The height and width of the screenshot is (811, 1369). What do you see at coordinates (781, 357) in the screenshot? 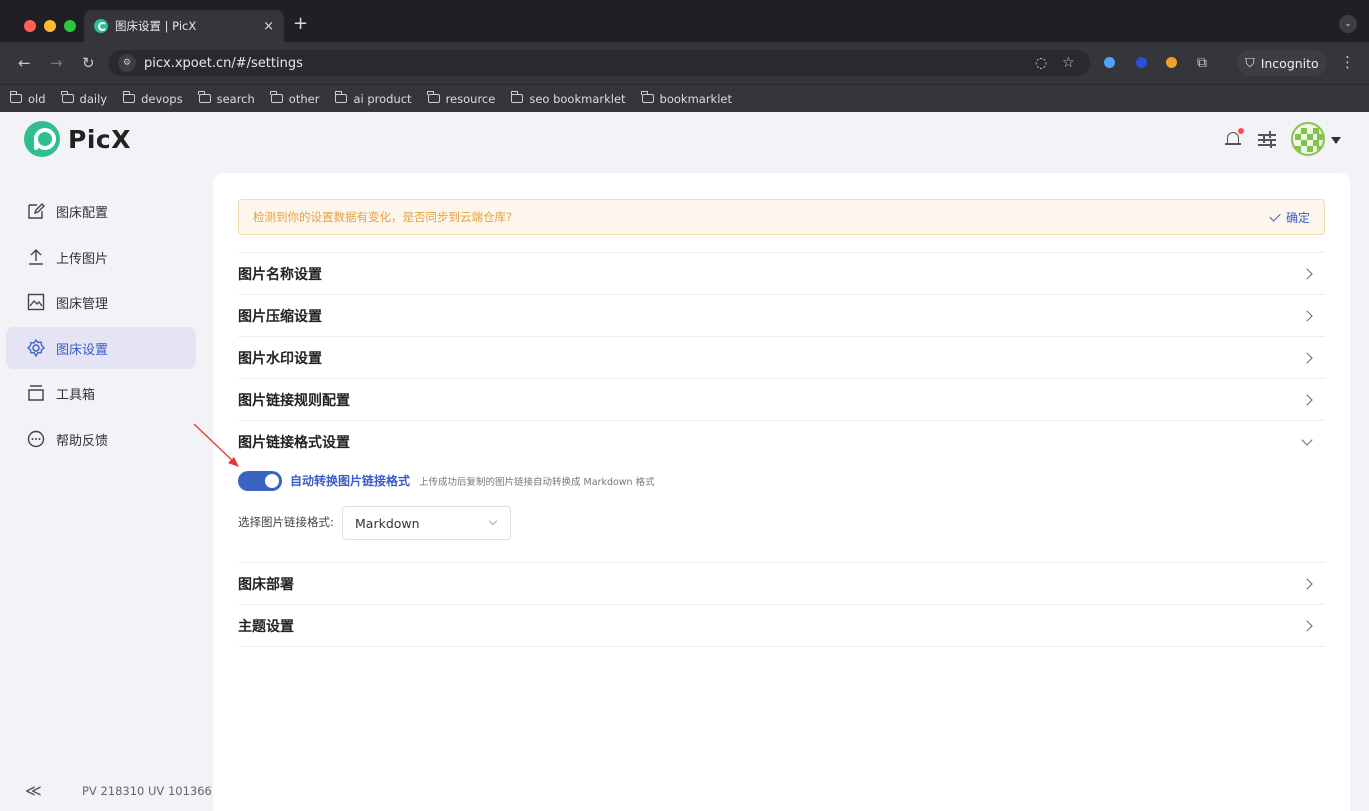
I see `section-image-watermark: 图片水印设置` at bounding box center [781, 357].